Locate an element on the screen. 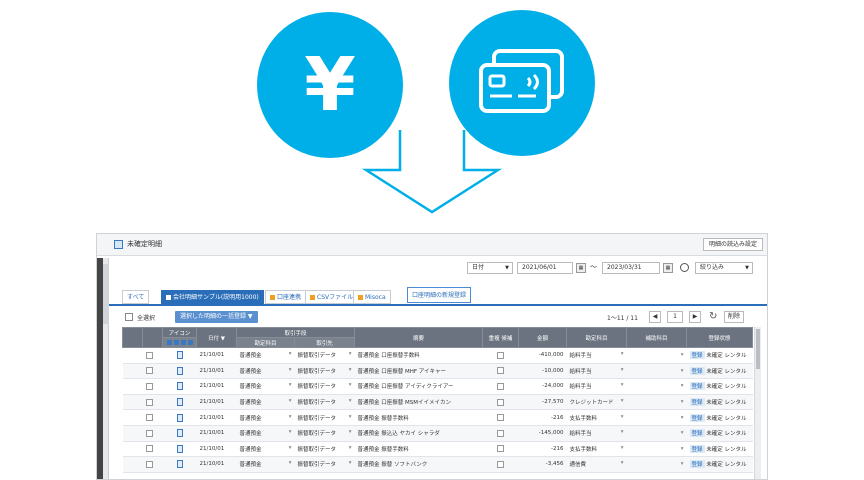  date-from-input: 2021/06/01 is located at coordinates (545, 268).